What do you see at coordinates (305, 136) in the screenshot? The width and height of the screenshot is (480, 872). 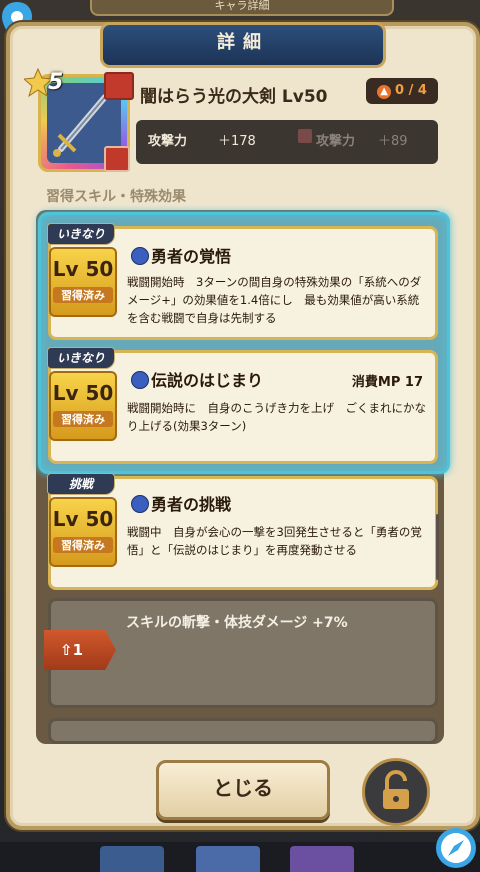 I see `ally-stat-icon` at bounding box center [305, 136].